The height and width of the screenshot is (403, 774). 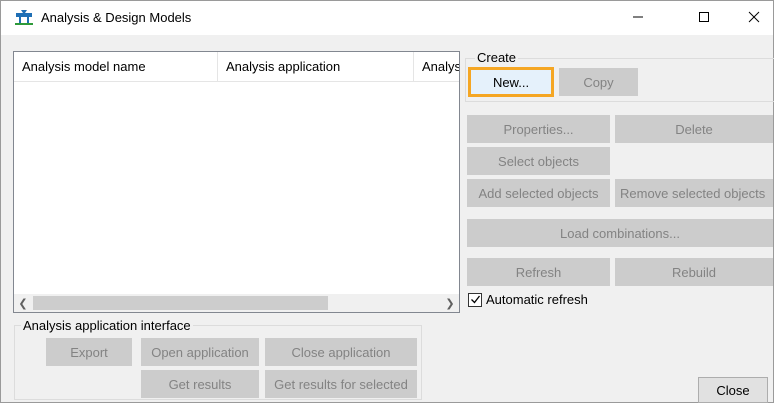 What do you see at coordinates (315, 66) in the screenshot?
I see `column-header-application: Analysis application` at bounding box center [315, 66].